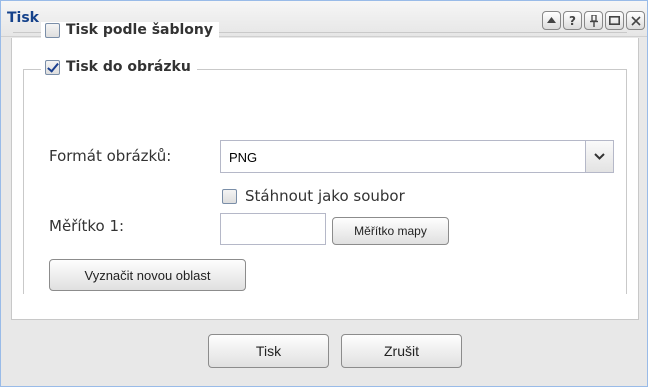 This screenshot has width=648, height=387. Describe the element at coordinates (572, 20) in the screenshot. I see `help-icon: ?` at that location.